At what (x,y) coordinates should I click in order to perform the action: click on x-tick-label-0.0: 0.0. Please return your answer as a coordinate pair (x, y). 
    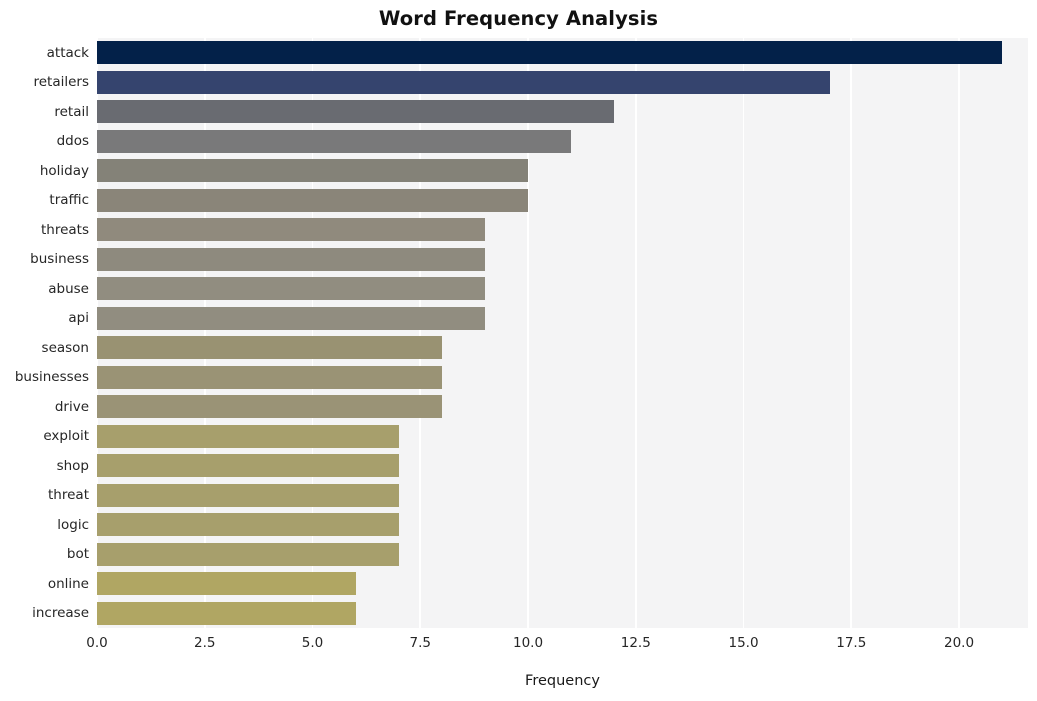
    Looking at the image, I should click on (97, 643).